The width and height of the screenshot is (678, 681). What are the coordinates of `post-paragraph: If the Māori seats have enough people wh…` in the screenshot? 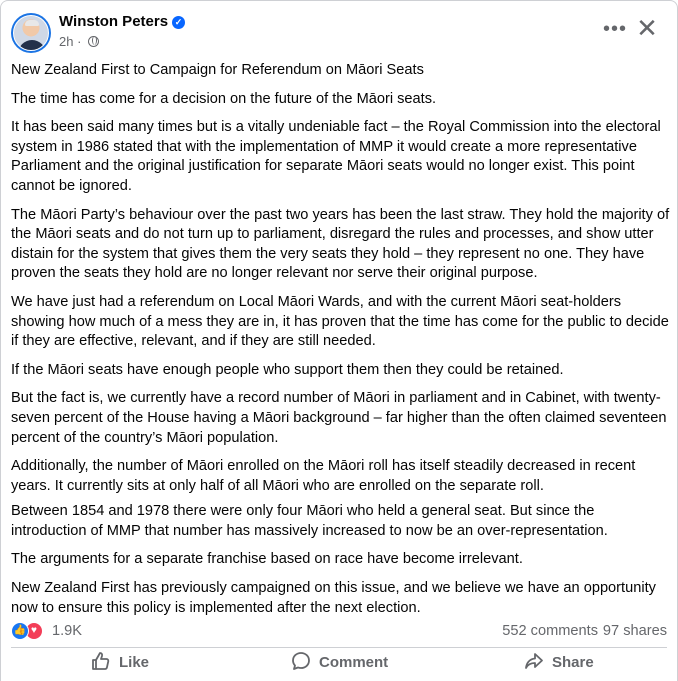 It's located at (287, 369).